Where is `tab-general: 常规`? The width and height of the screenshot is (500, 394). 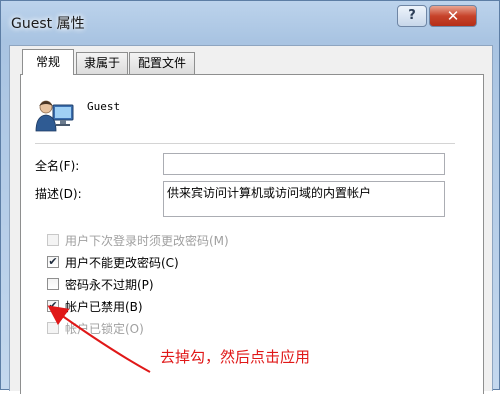
tab-general: 常规 is located at coordinates (48, 62).